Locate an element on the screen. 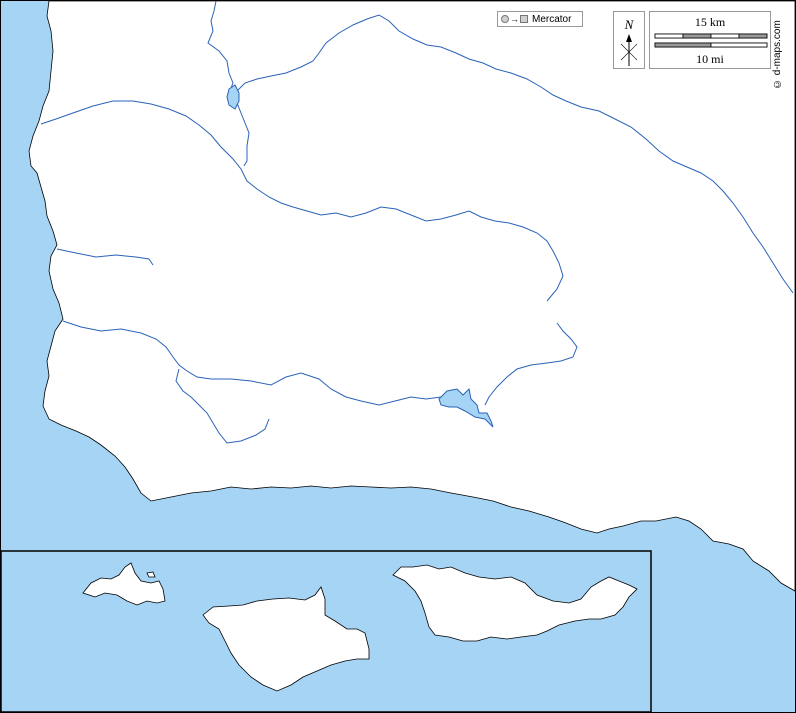  scale-bar-box: 15 km 10 mi is located at coordinates (710, 40).